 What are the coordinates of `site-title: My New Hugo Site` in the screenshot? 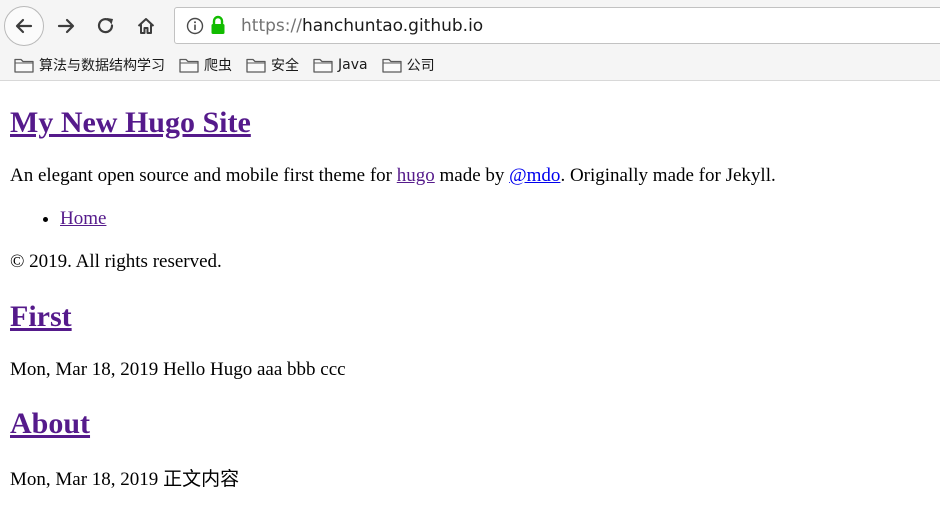 It's located at (130, 123).